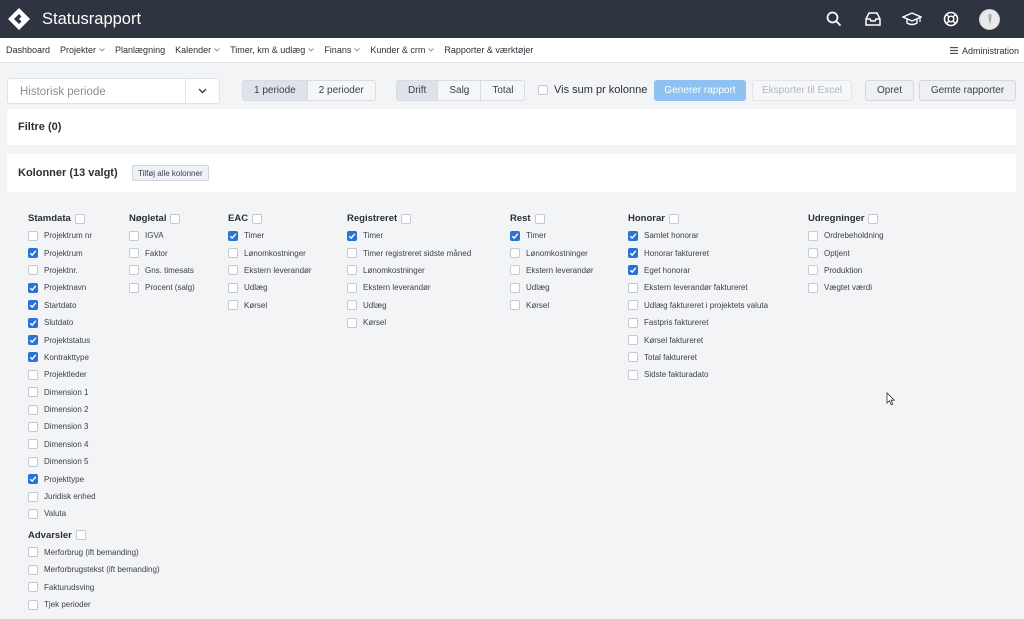 The width and height of the screenshot is (1024, 619). What do you see at coordinates (698, 357) in the screenshot?
I see `column-option: Total faktureret` at bounding box center [698, 357].